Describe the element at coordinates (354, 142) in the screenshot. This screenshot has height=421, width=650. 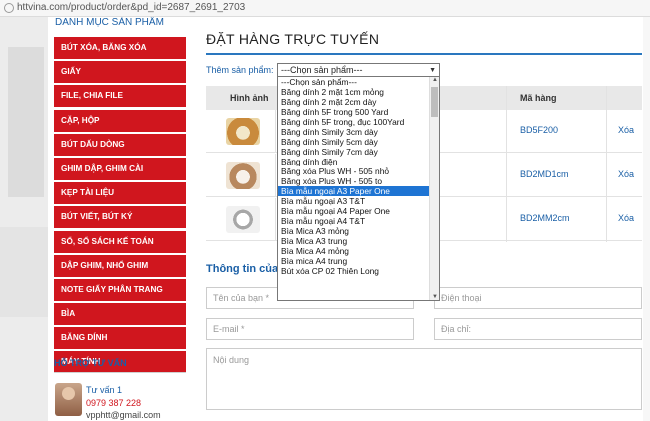
I see `dropdown-option: Băng dính Simily 5cm dày` at that location.